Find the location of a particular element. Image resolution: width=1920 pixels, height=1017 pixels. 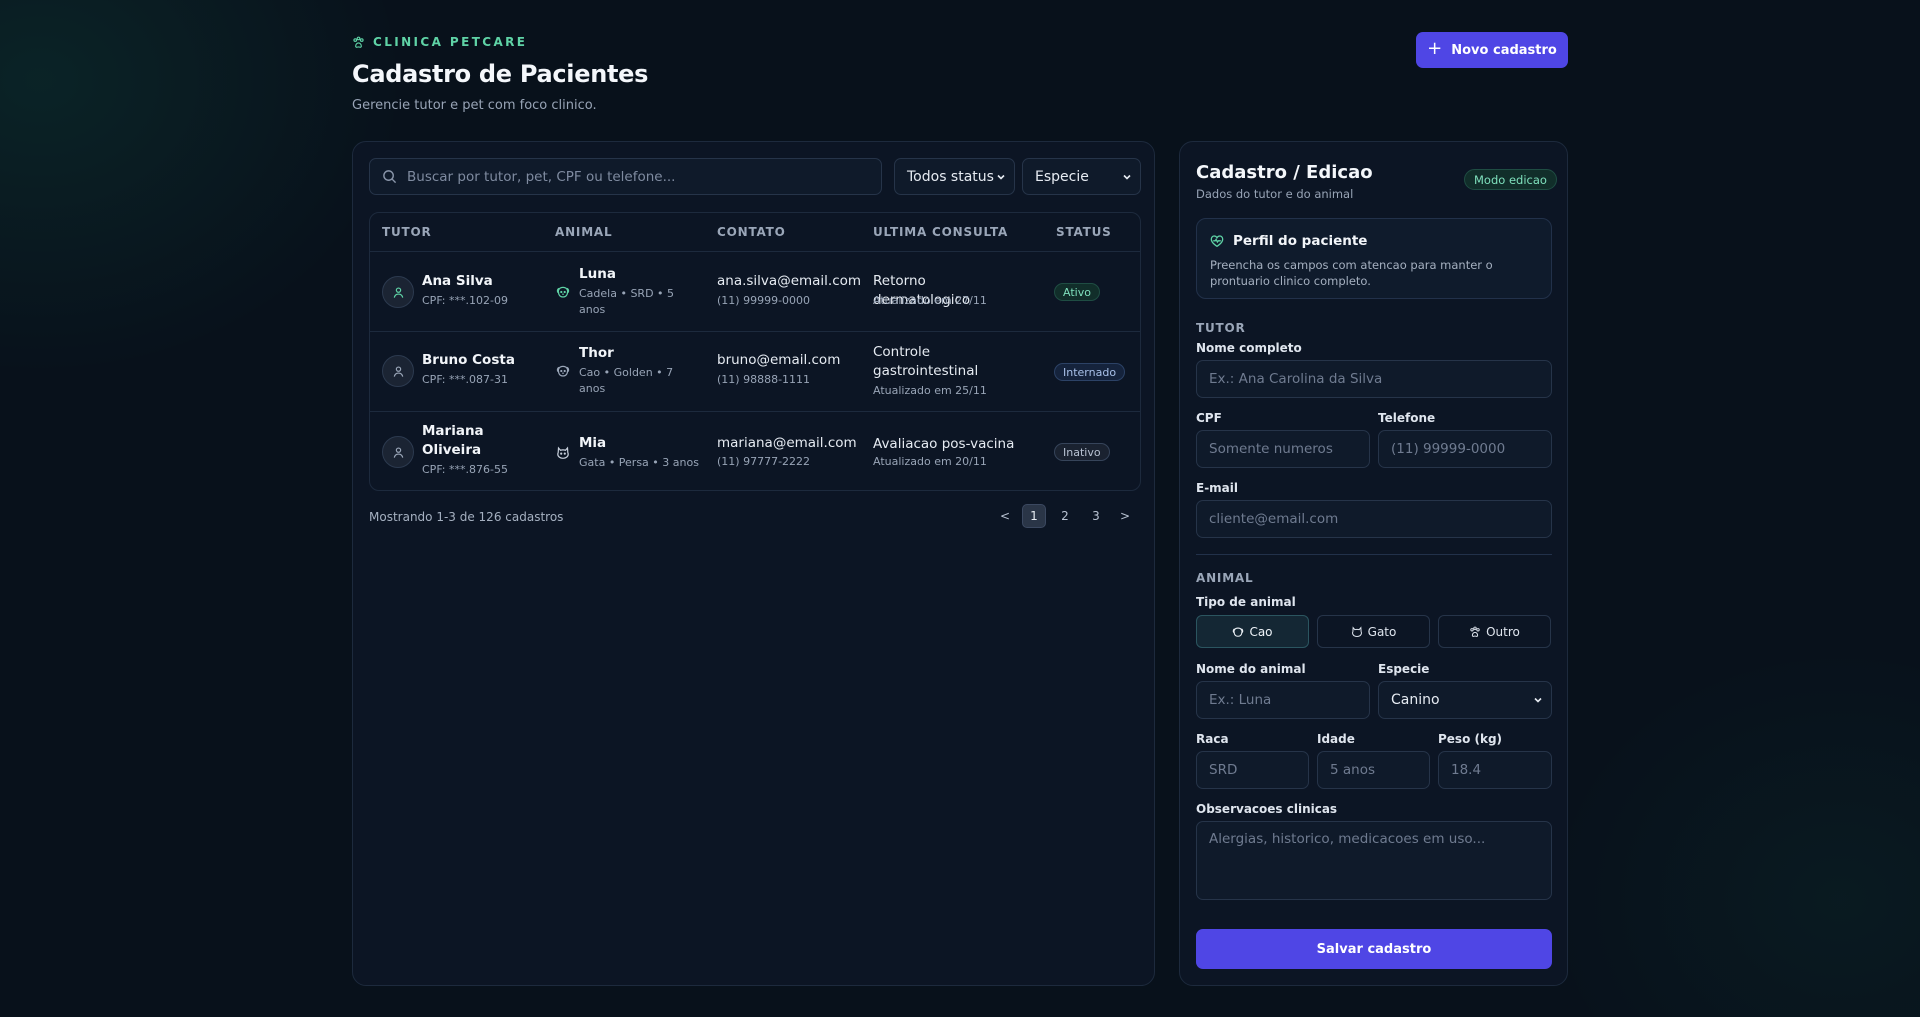

form-title: Cadastro / Edicao is located at coordinates (1284, 172).